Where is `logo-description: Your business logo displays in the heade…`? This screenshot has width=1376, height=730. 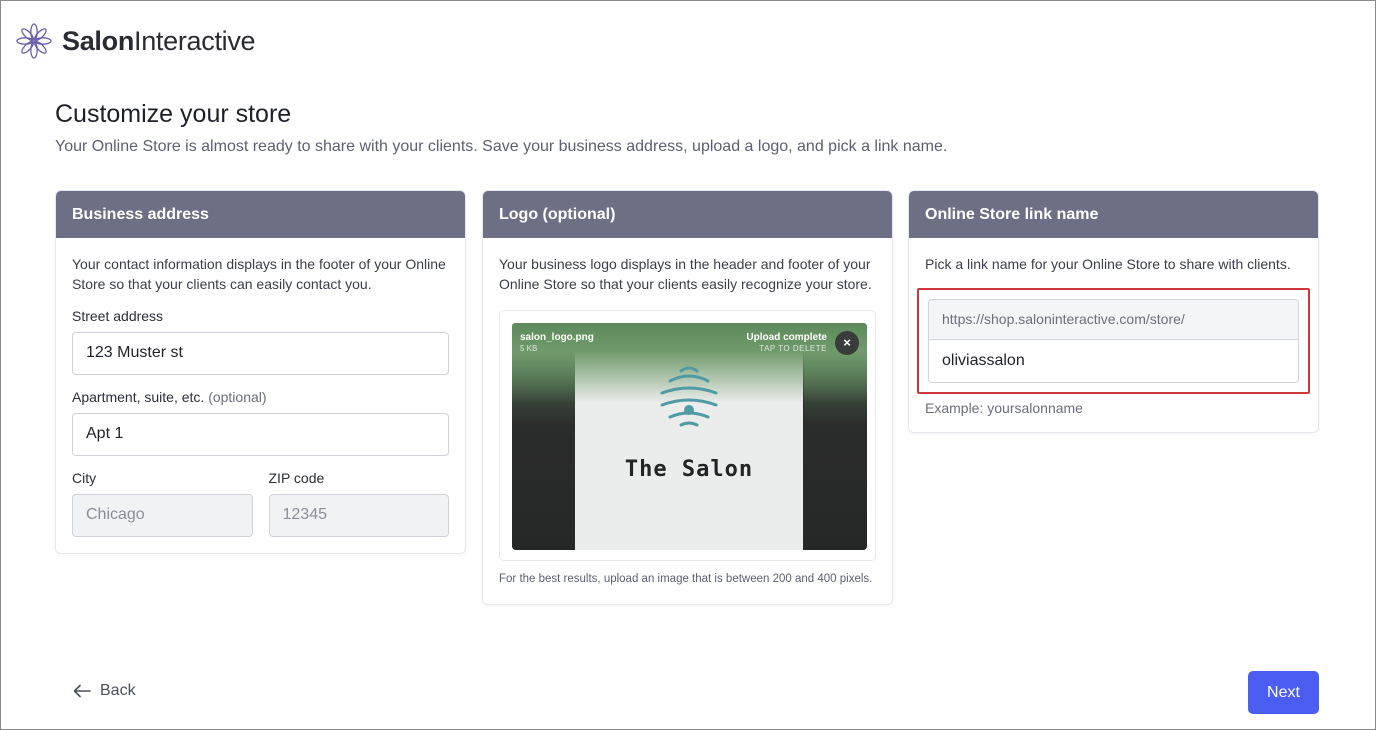 logo-description: Your business logo displays in the heade… is located at coordinates (685, 274).